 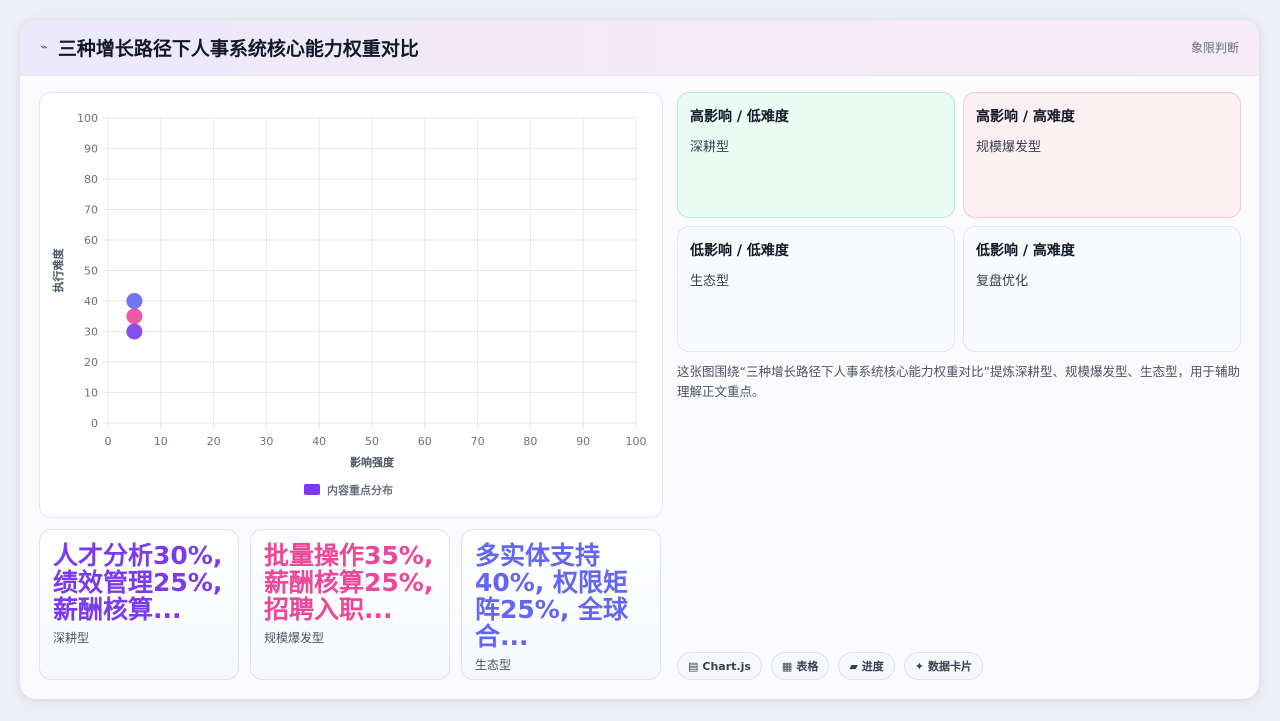 I want to click on x-tick-label: 20, so click(x=214, y=441).